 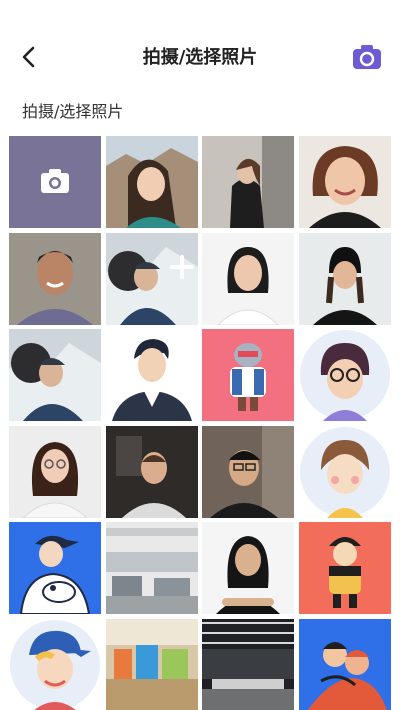 I want to click on photo-tile-add, so click(x=152, y=279).